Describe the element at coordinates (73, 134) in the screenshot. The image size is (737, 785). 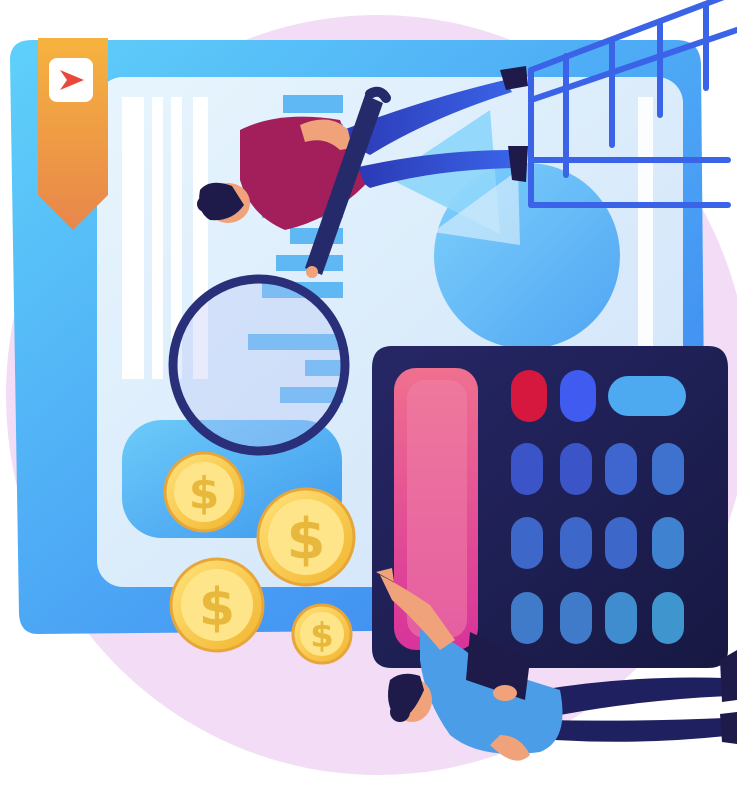
I see `bookmark-tag` at that location.